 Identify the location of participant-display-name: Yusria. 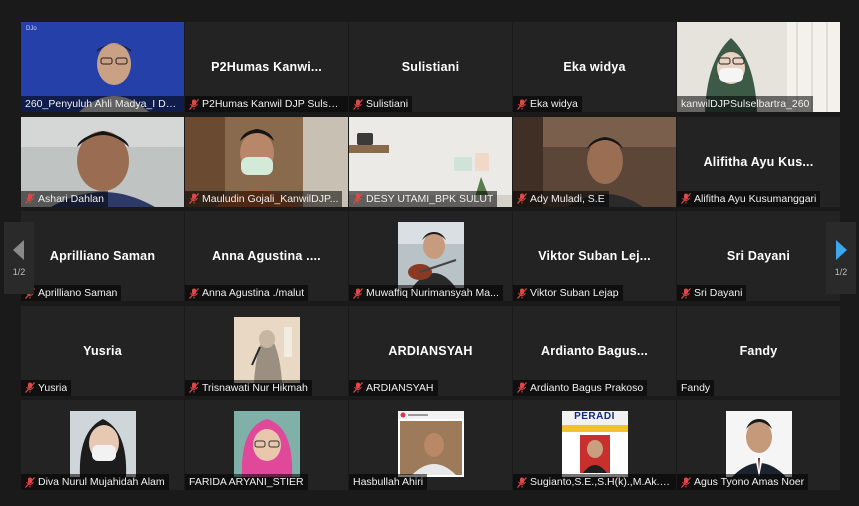
(102, 350).